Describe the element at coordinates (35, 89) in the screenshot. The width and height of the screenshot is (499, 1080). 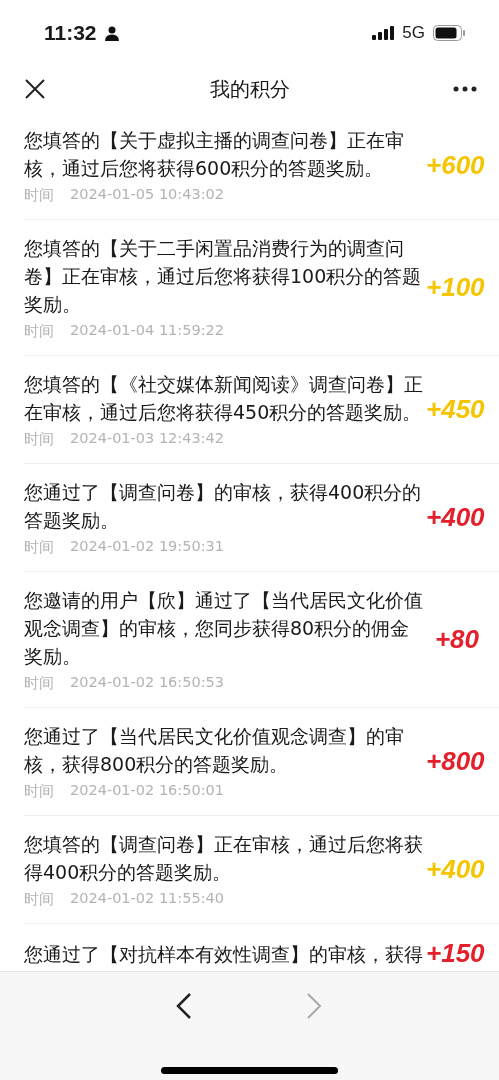
I see `close-icon` at that location.